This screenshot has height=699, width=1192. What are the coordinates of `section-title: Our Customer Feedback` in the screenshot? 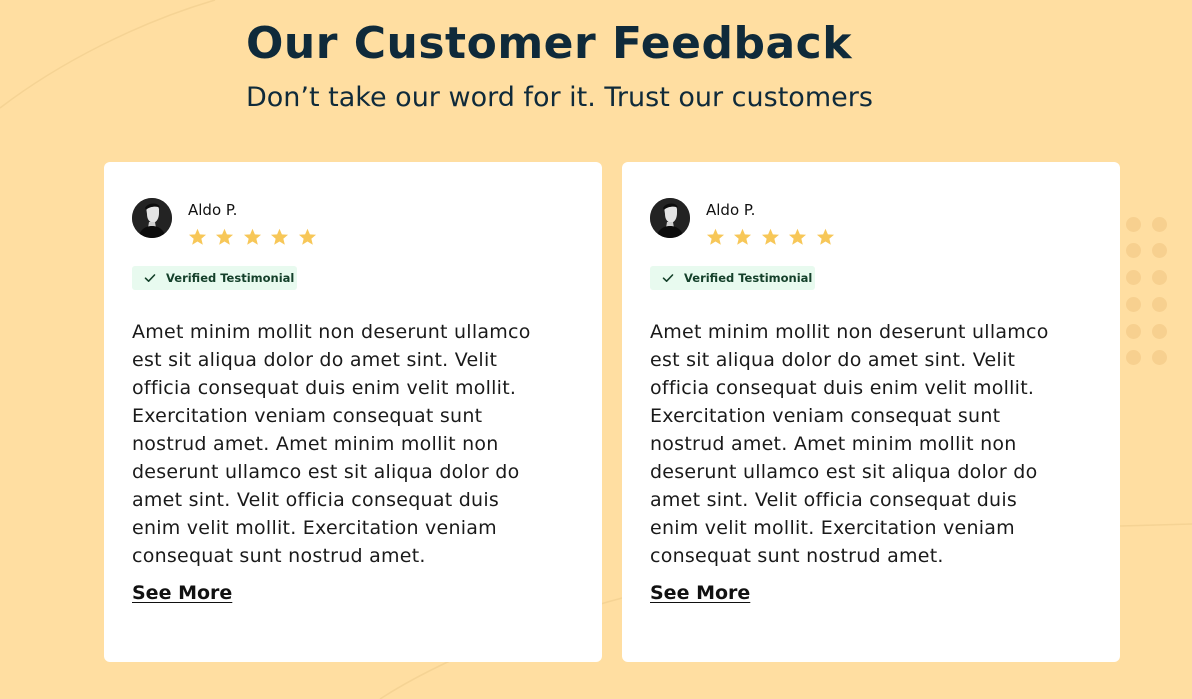 It's located at (549, 43).